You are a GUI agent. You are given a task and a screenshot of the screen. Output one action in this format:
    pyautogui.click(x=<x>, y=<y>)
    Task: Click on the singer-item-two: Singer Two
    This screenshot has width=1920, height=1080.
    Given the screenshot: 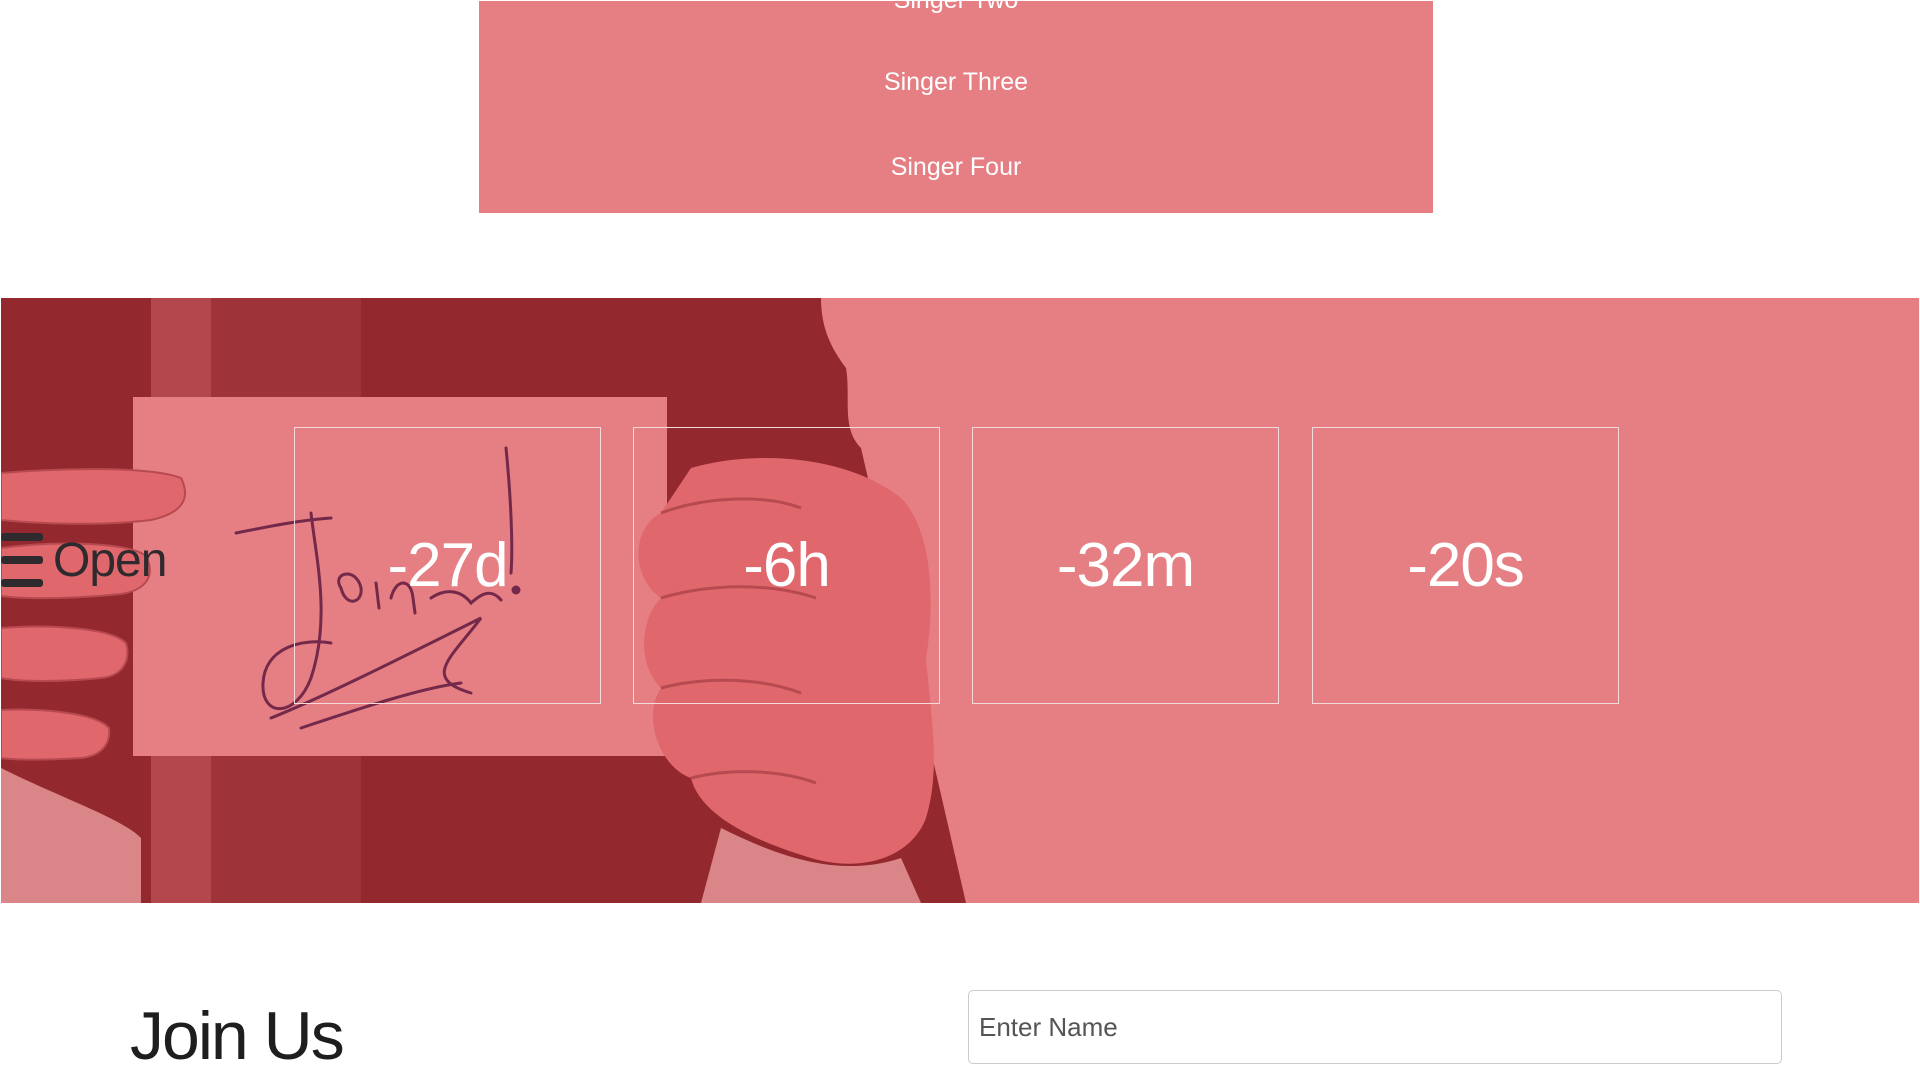 What is the action you would take?
    pyautogui.click(x=956, y=8)
    